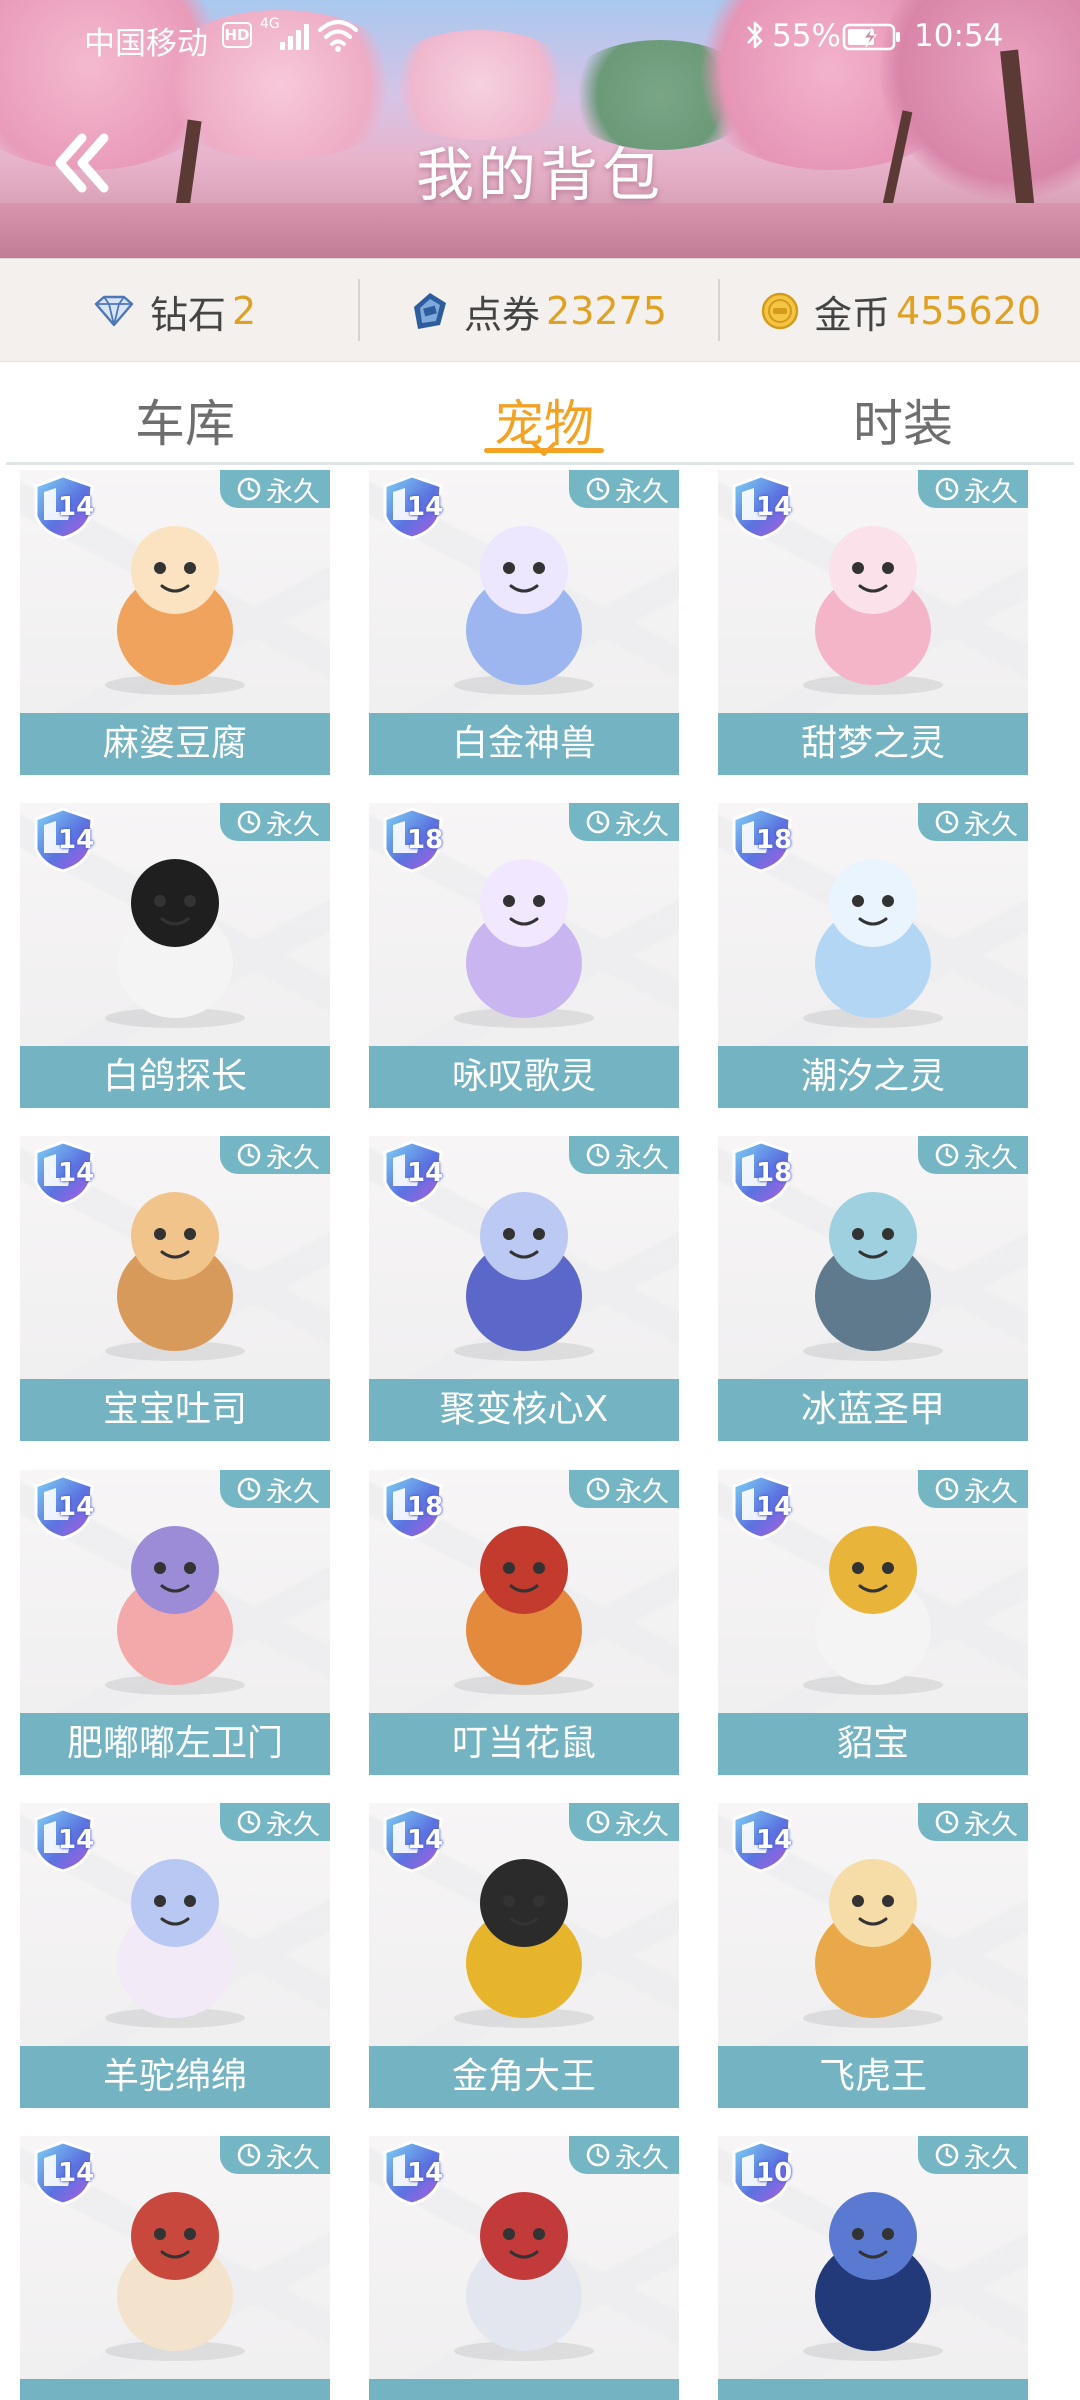 The width and height of the screenshot is (1080, 2400). I want to click on pet-card: 14 永久 肥嘟嘟左卫门, so click(175, 1622).